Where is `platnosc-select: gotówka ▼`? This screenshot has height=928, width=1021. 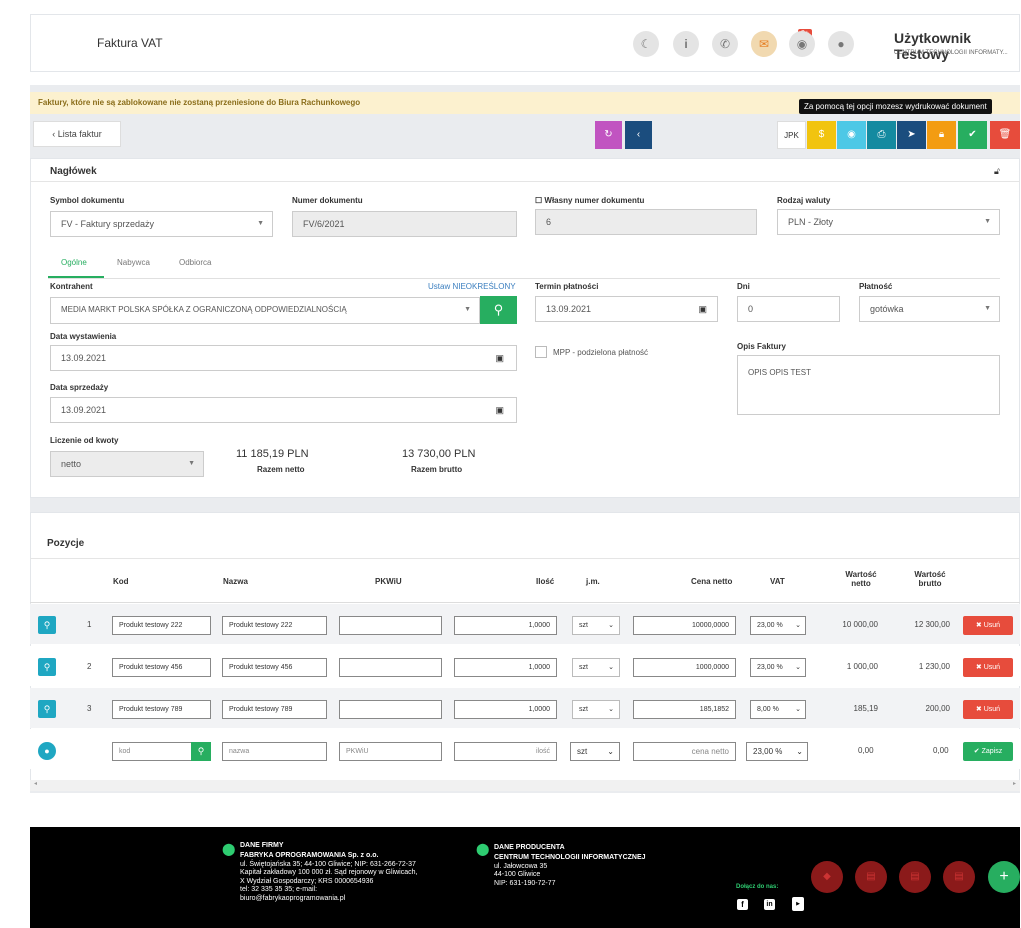
platnosc-select: gotówka ▼ is located at coordinates (929, 309).